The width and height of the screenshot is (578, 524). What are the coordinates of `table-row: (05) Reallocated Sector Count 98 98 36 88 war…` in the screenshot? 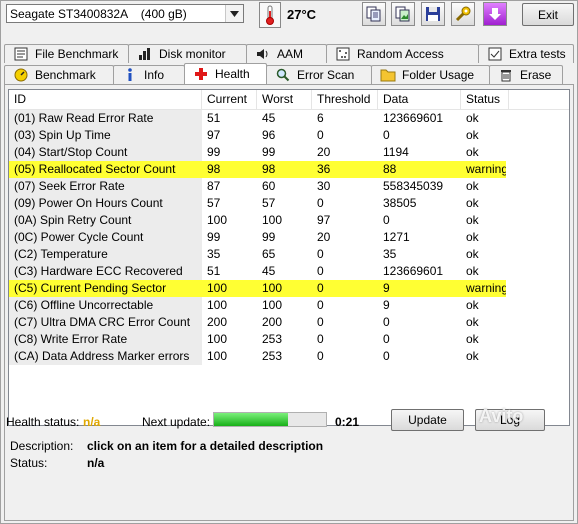 It's located at (289, 169).